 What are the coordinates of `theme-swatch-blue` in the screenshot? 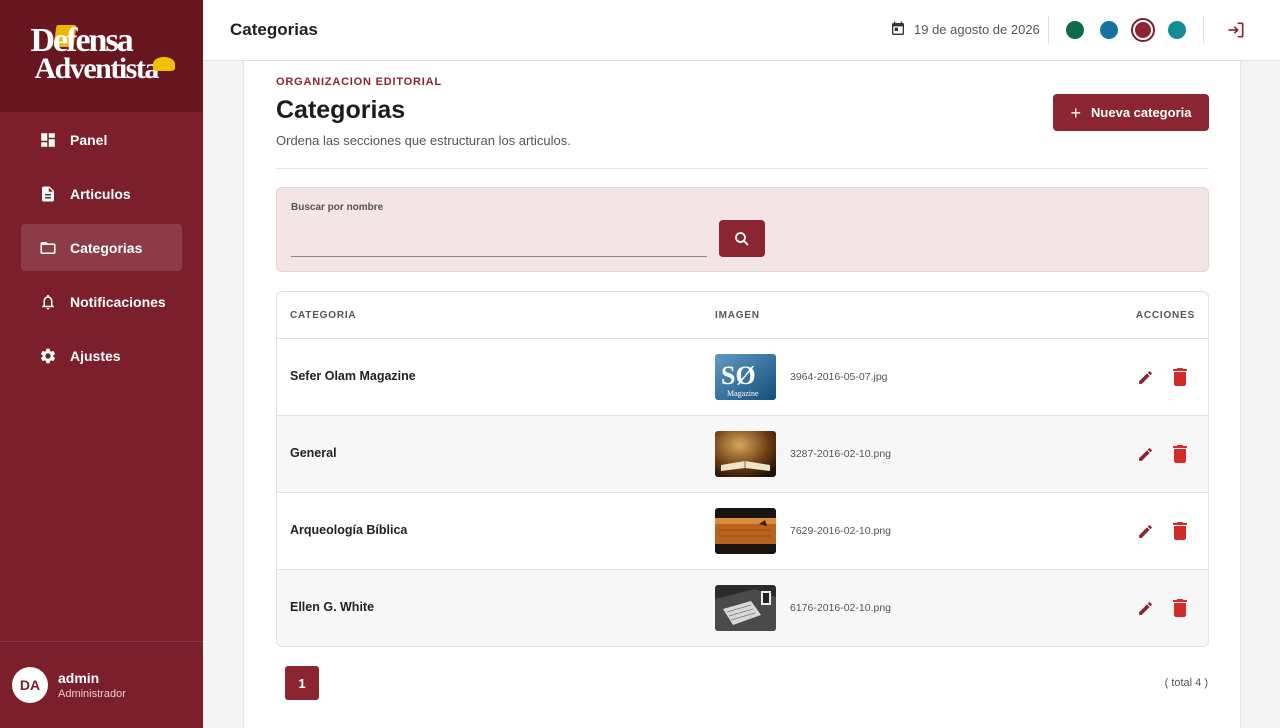 It's located at (1109, 30).